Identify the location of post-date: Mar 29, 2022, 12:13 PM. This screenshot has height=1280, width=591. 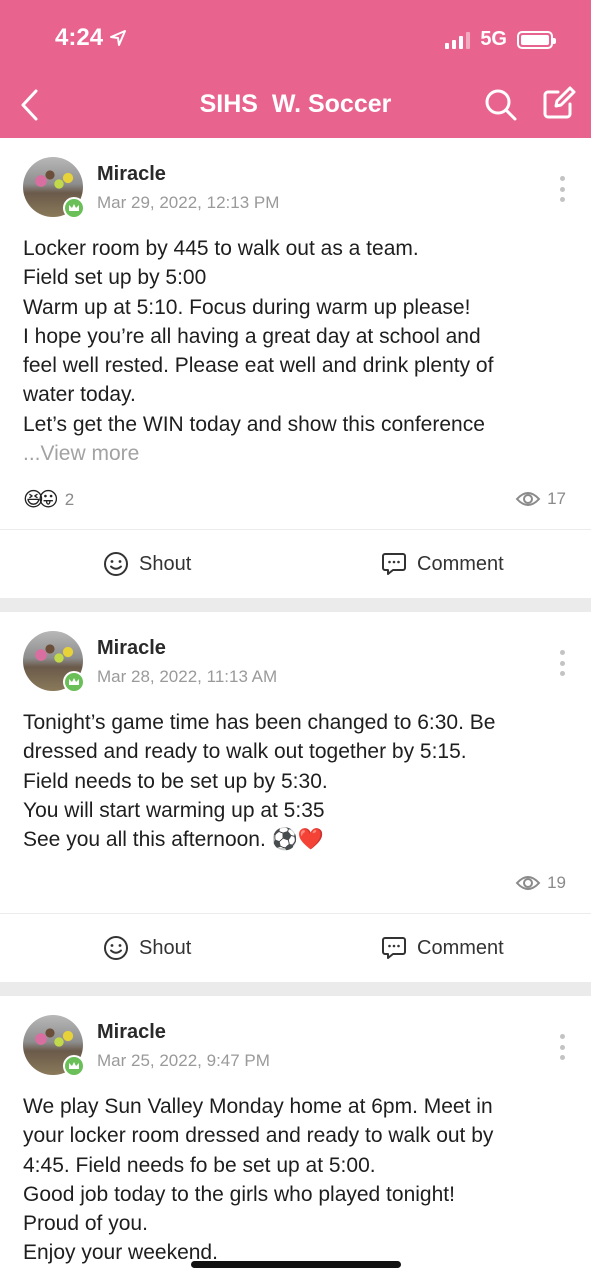
(188, 202).